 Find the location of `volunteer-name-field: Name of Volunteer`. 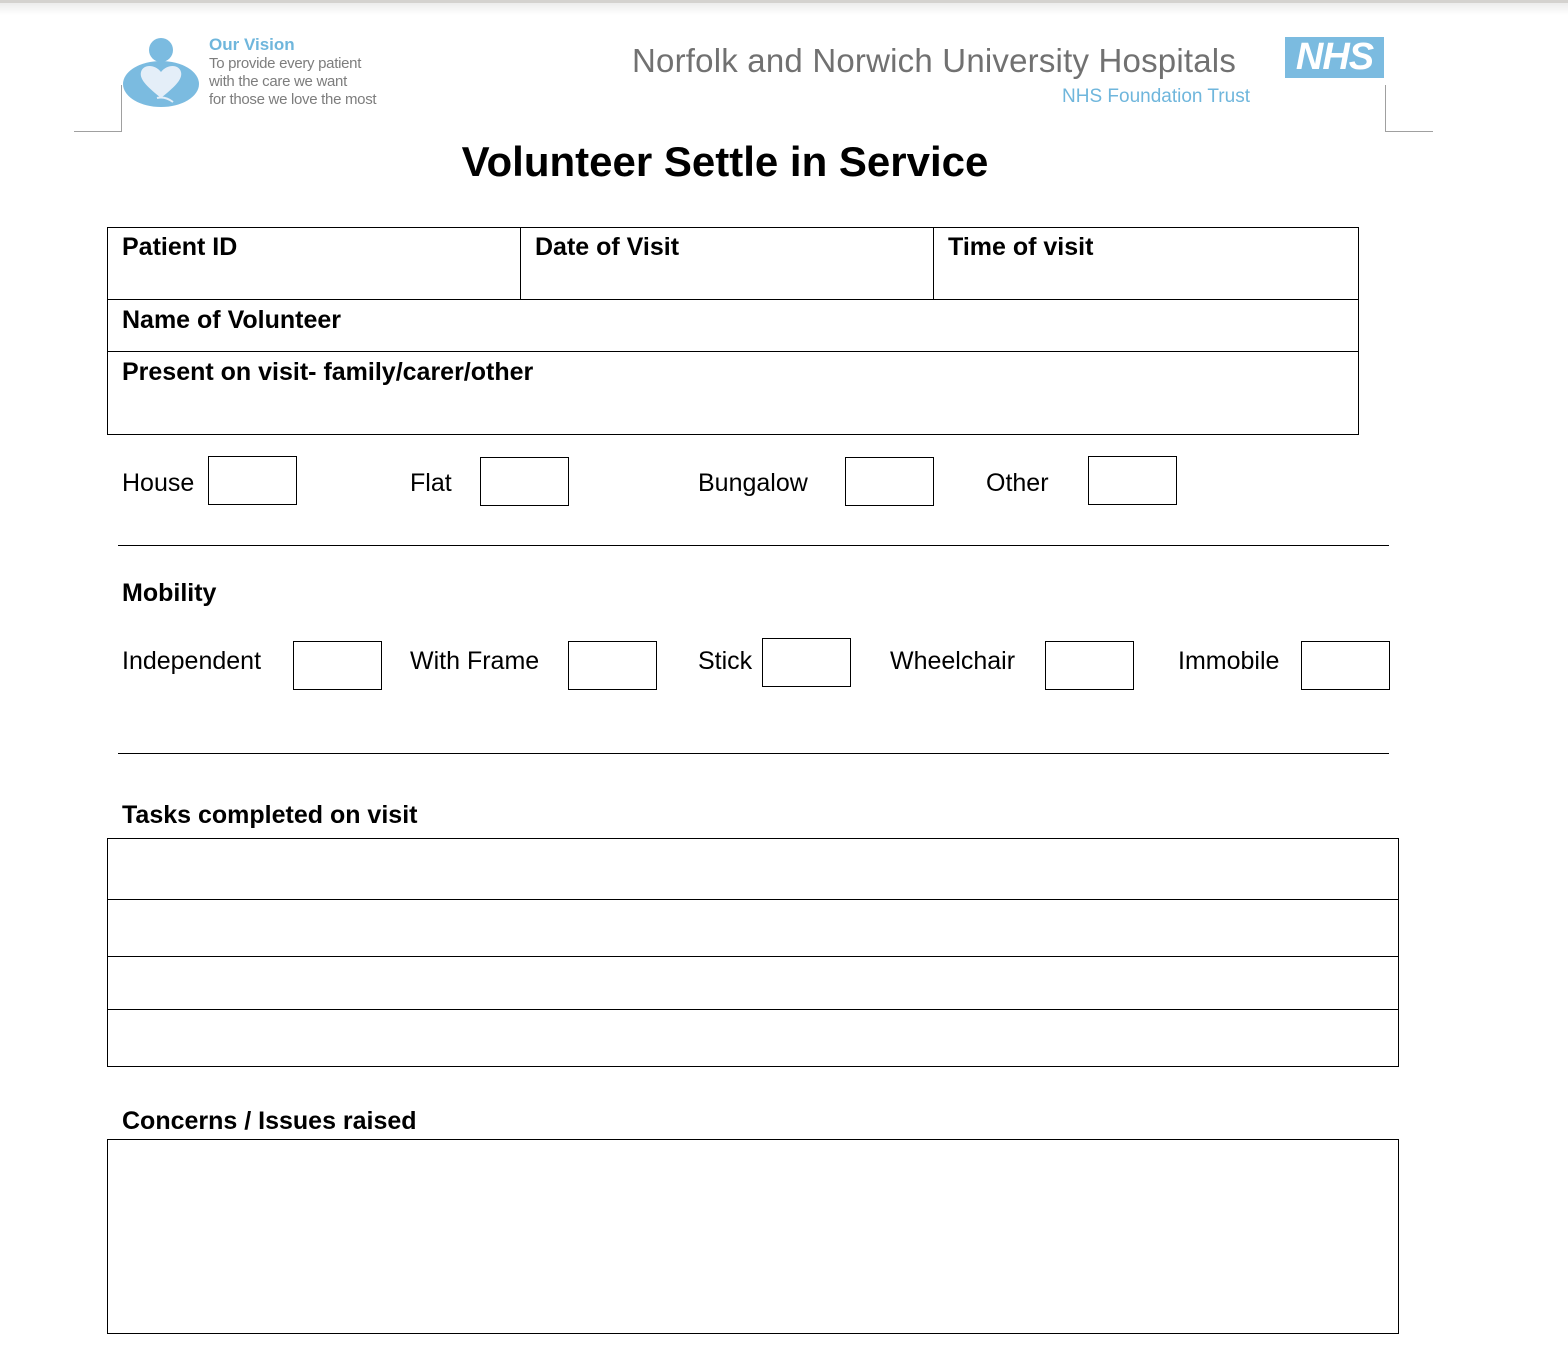

volunteer-name-field: Name of Volunteer is located at coordinates (231, 320).